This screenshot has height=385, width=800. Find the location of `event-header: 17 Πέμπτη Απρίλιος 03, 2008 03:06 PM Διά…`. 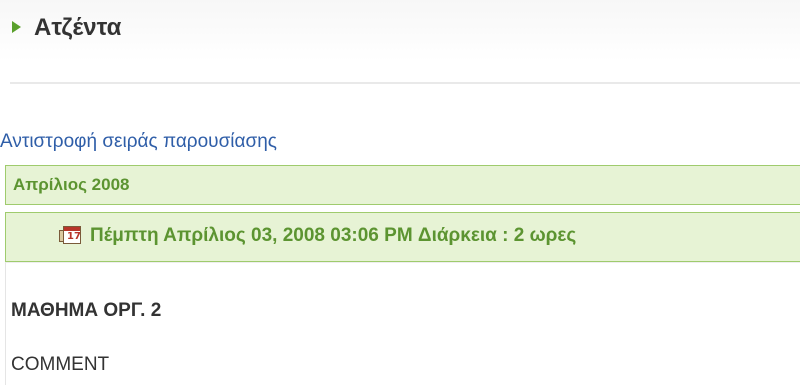

event-header: 17 Πέμπτη Απρίλιος 03, 2008 03:06 PM Διά… is located at coordinates (402, 237).